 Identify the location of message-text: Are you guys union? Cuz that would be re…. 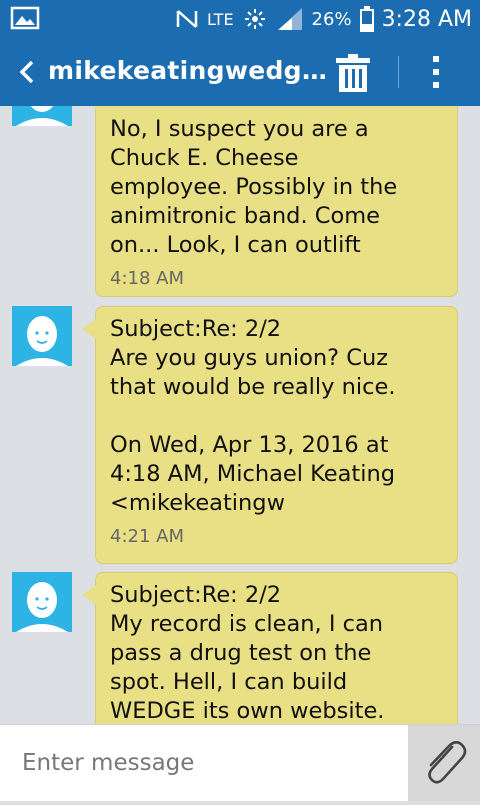
(253, 430).